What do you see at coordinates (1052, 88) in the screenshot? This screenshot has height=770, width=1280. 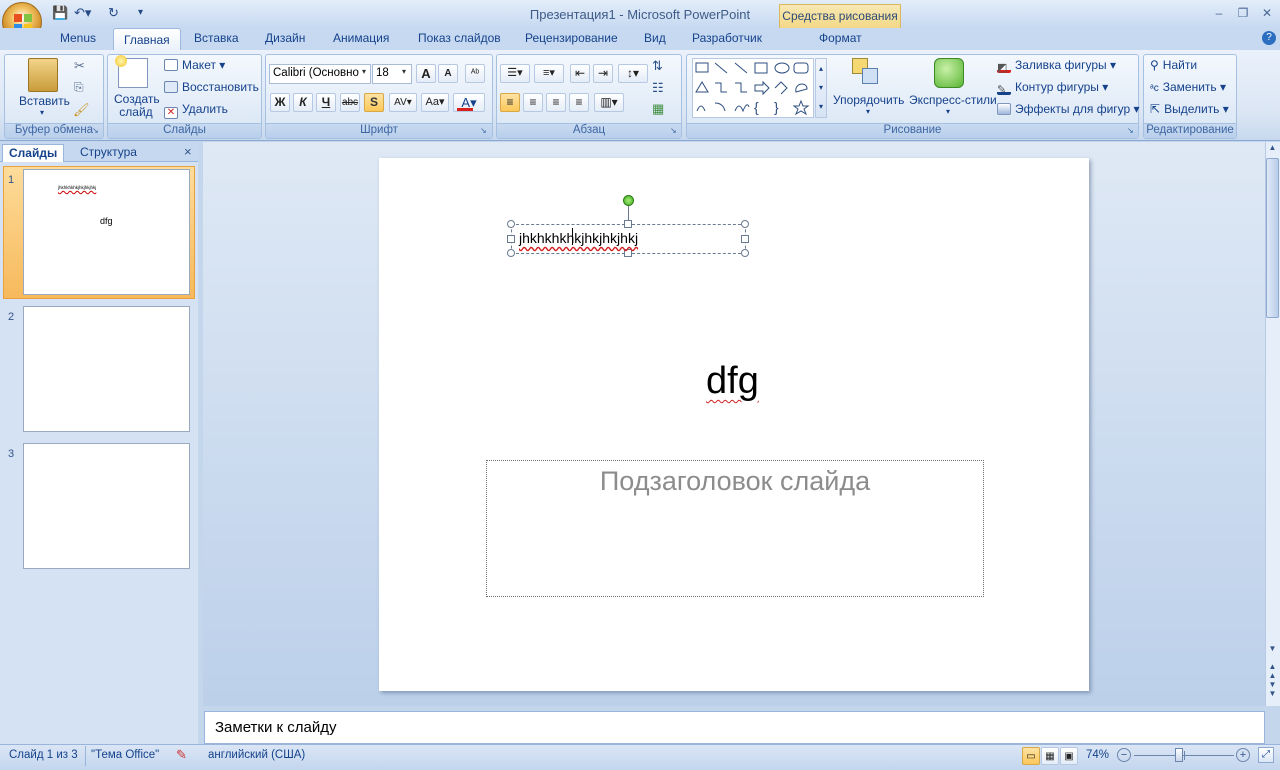 I see `shape-outline-button: ✎ Контур фигуры ▾` at bounding box center [1052, 88].